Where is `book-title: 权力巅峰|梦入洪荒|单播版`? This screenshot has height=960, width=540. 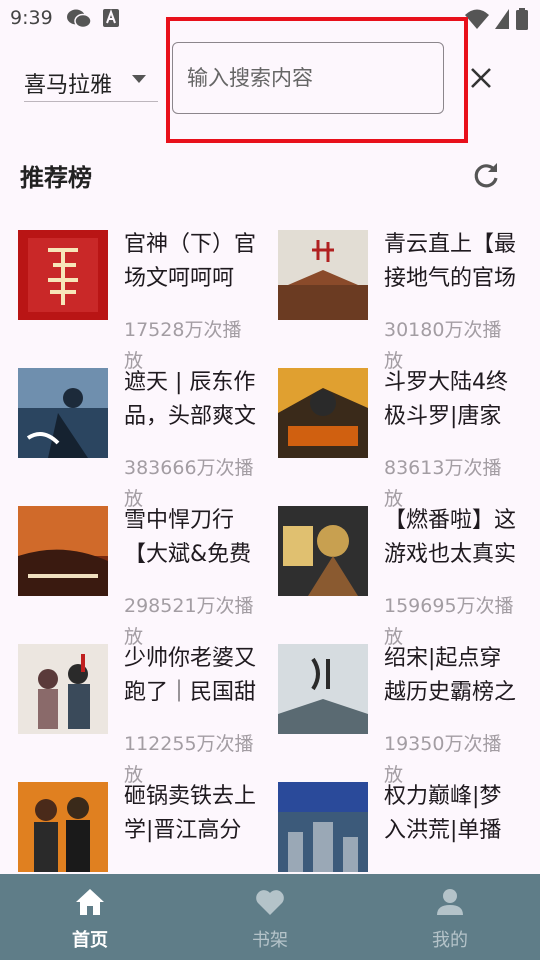
book-title: 权力巅峰|梦入洪荒|单播版 is located at coordinates (443, 813).